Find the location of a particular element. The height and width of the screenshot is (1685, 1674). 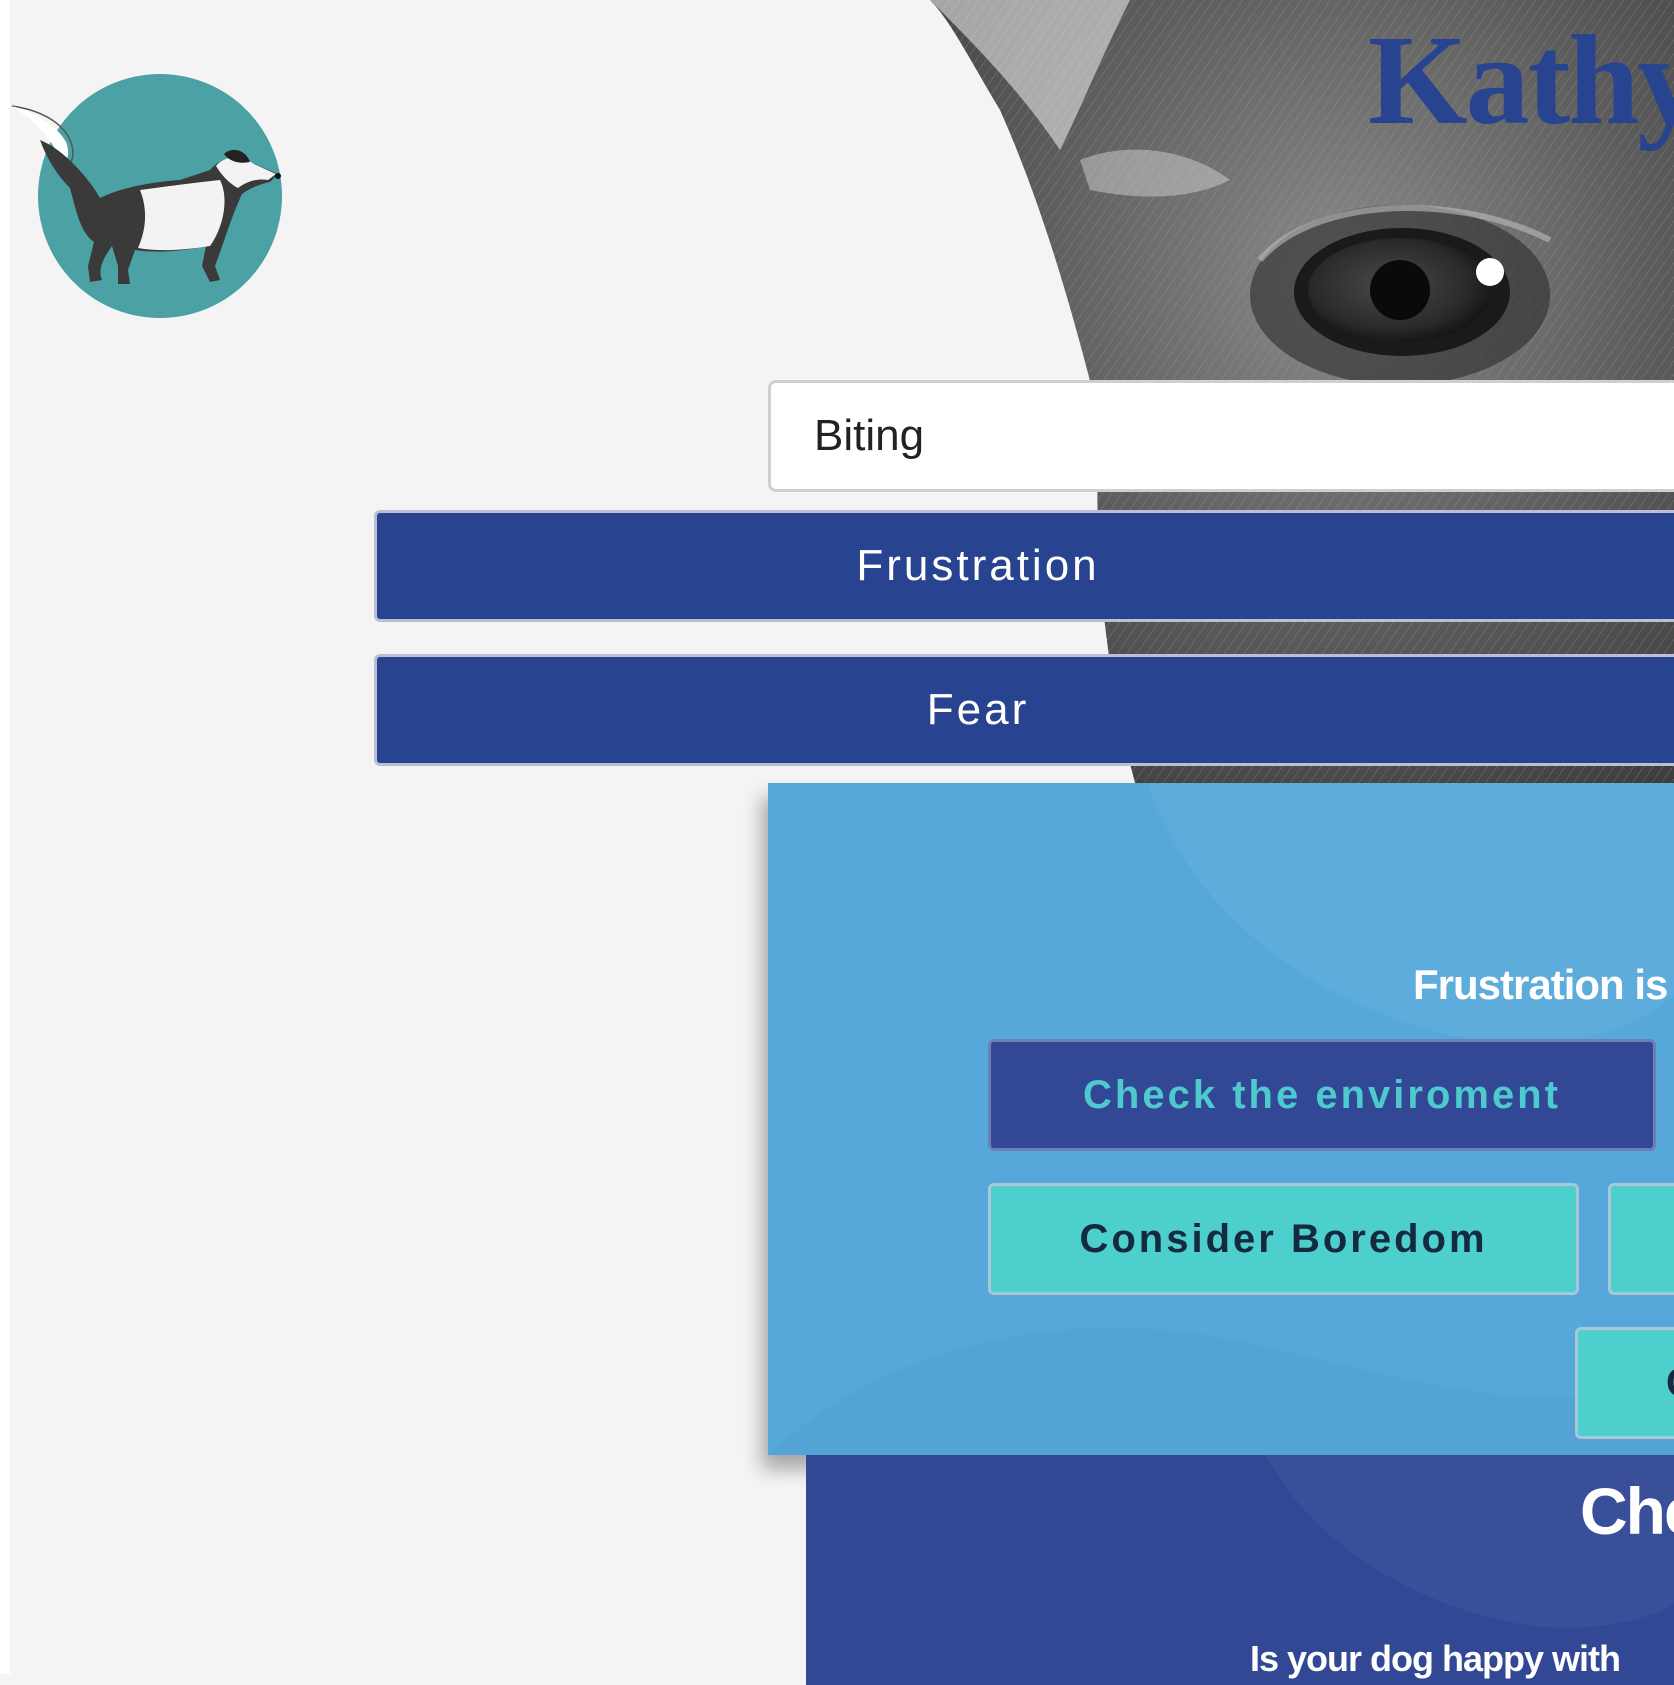

frustration-button: Frustration is located at coordinates (1024, 566).